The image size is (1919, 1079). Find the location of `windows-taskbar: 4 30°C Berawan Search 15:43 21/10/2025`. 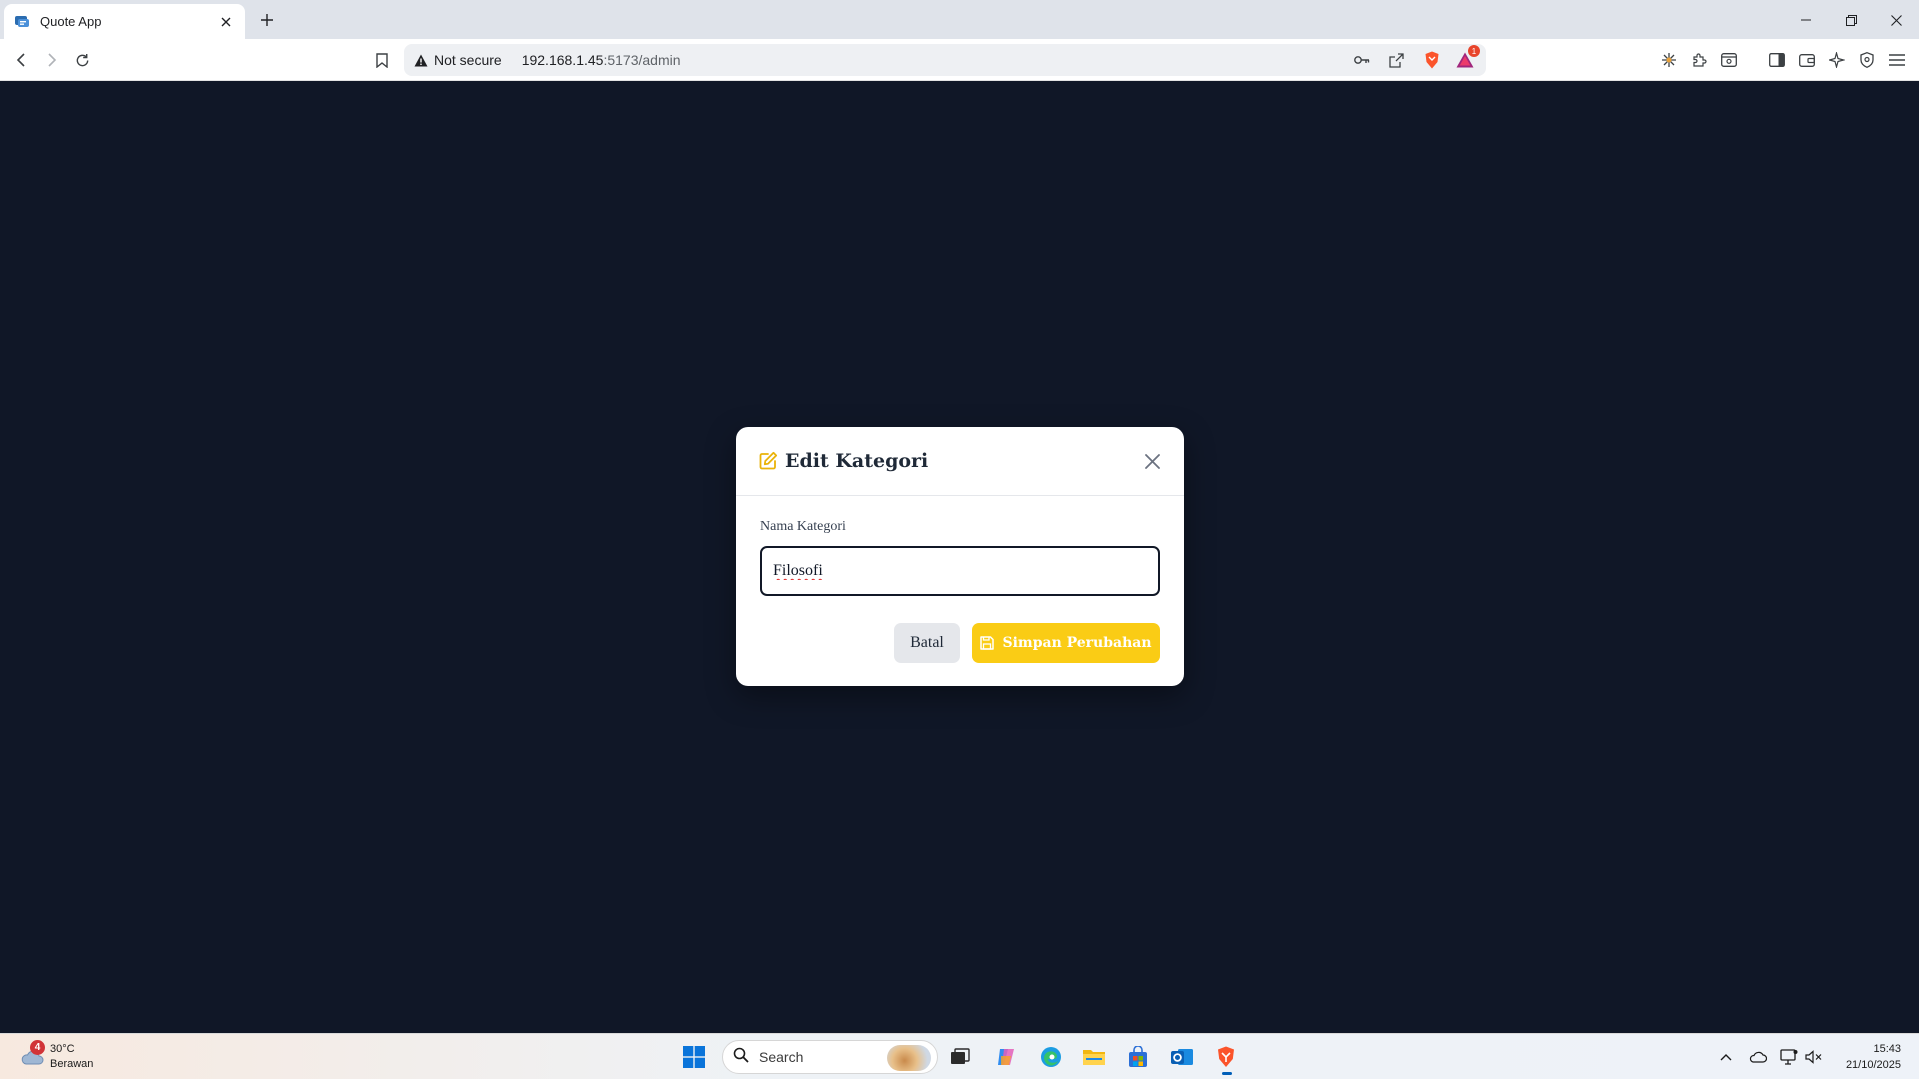

windows-taskbar: 4 30°C Berawan Search 15:43 21/10/2025 is located at coordinates (959, 1056).